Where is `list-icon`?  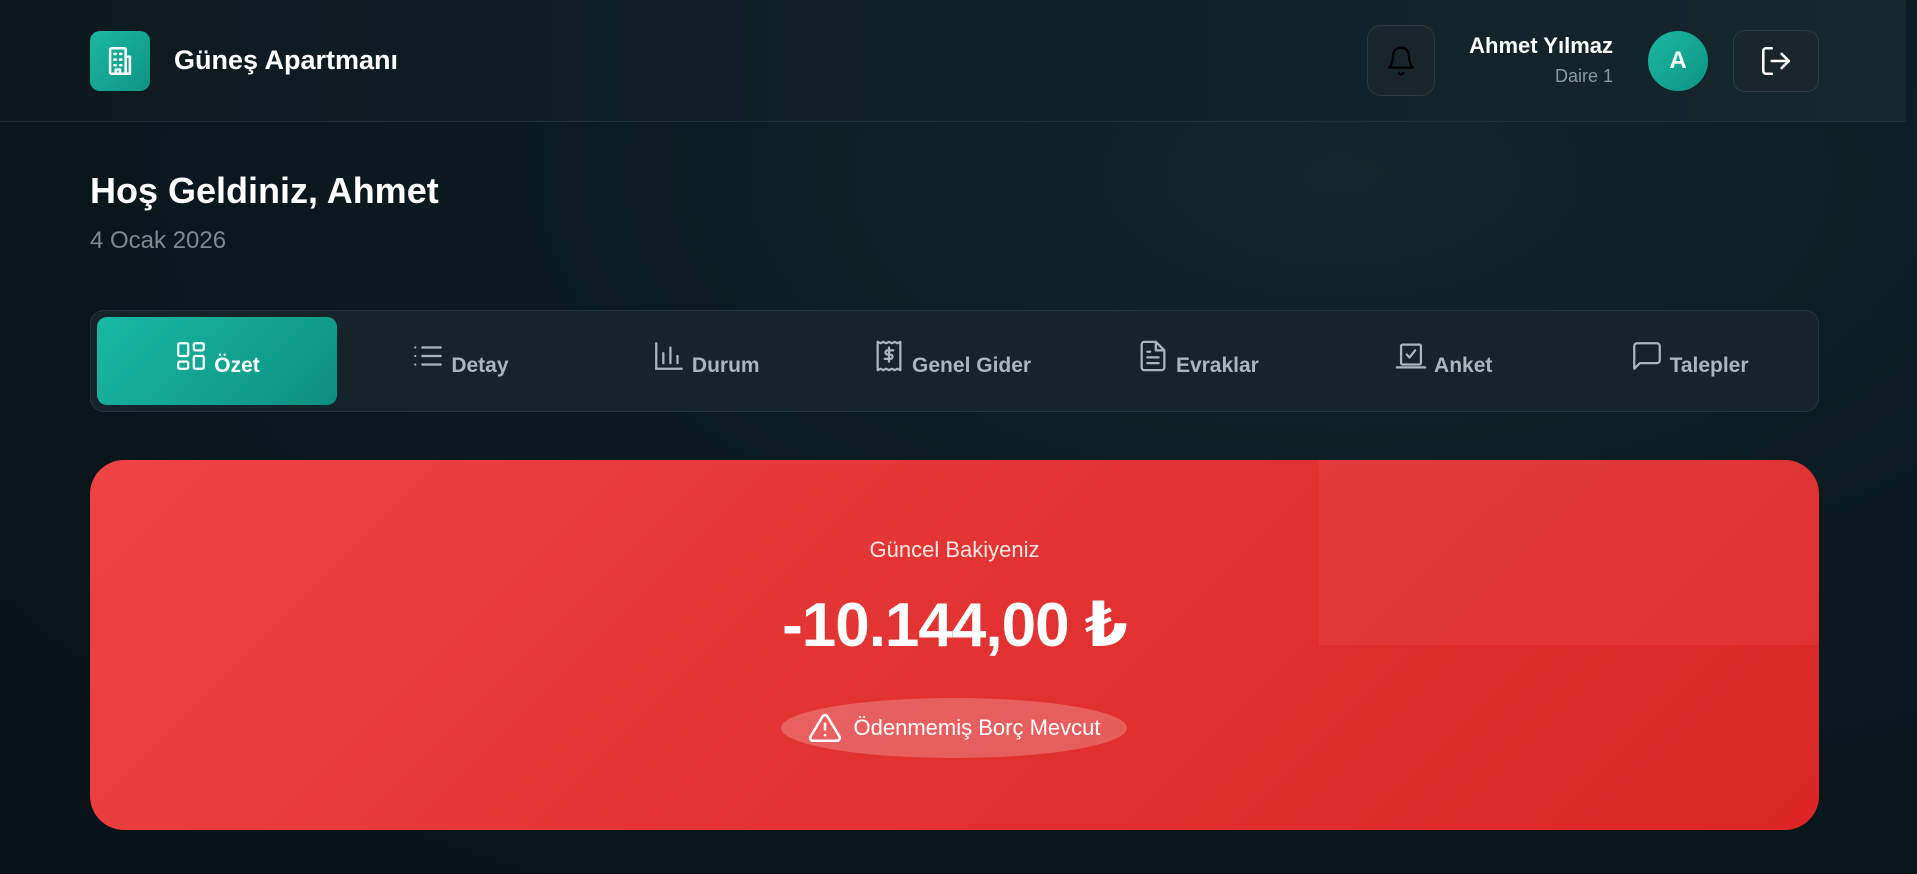
list-icon is located at coordinates (428, 356).